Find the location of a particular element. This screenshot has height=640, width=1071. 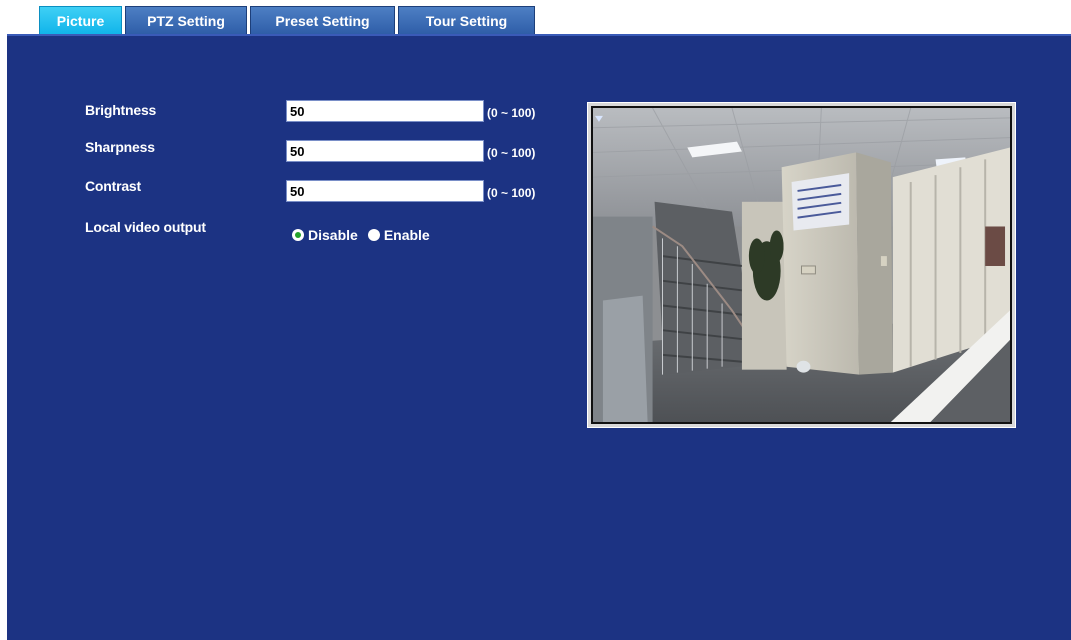

radio-disable-label: Disable is located at coordinates (333, 235).